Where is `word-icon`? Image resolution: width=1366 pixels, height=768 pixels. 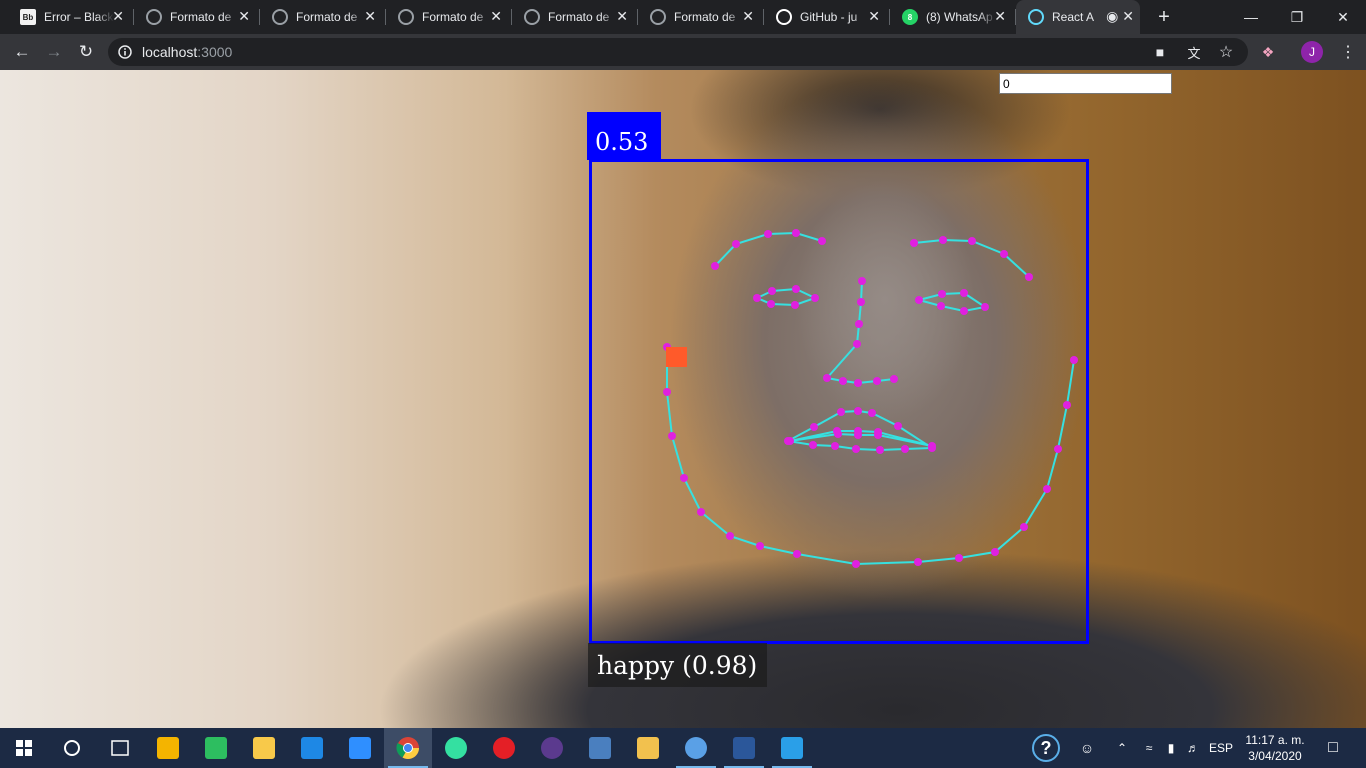
word-icon is located at coordinates (744, 748).